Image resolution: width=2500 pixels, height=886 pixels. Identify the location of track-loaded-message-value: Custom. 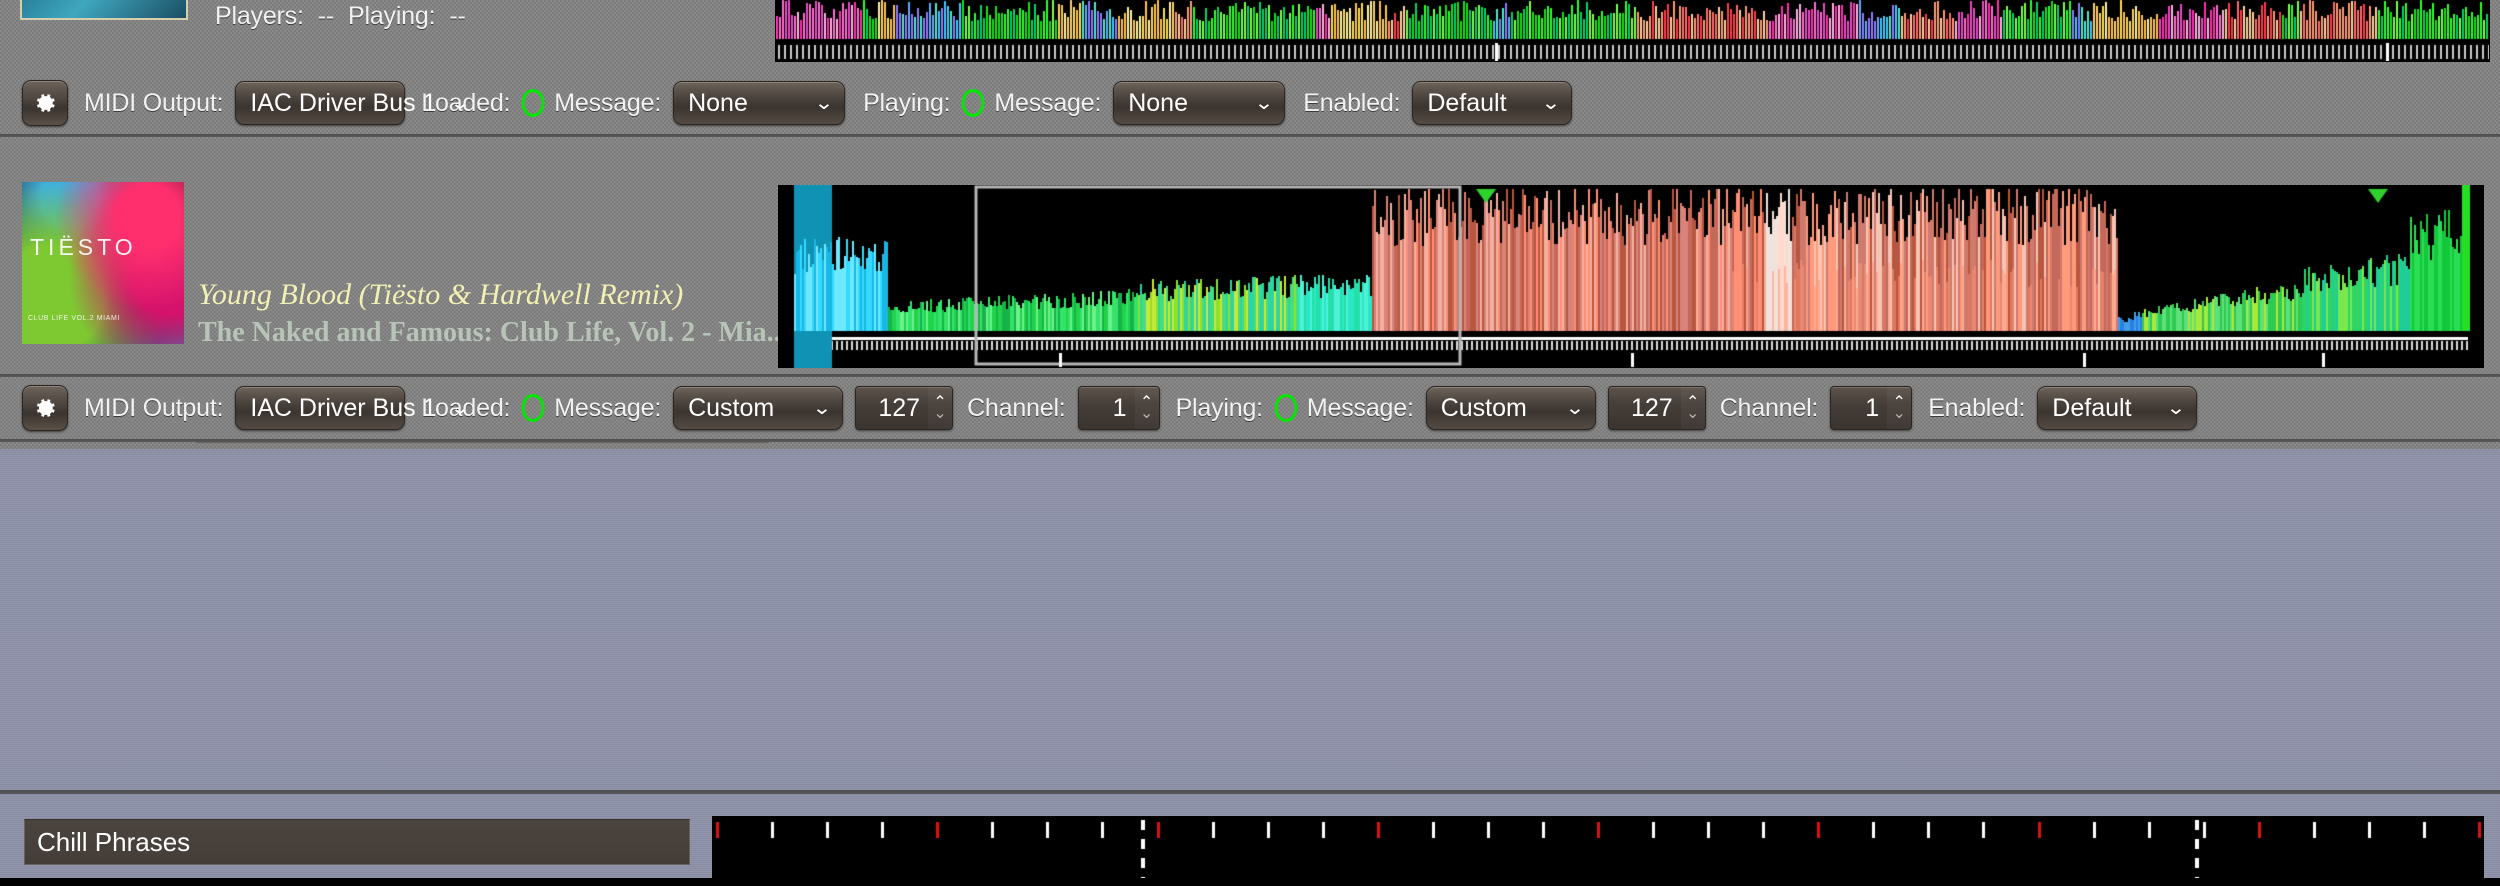
(731, 407).